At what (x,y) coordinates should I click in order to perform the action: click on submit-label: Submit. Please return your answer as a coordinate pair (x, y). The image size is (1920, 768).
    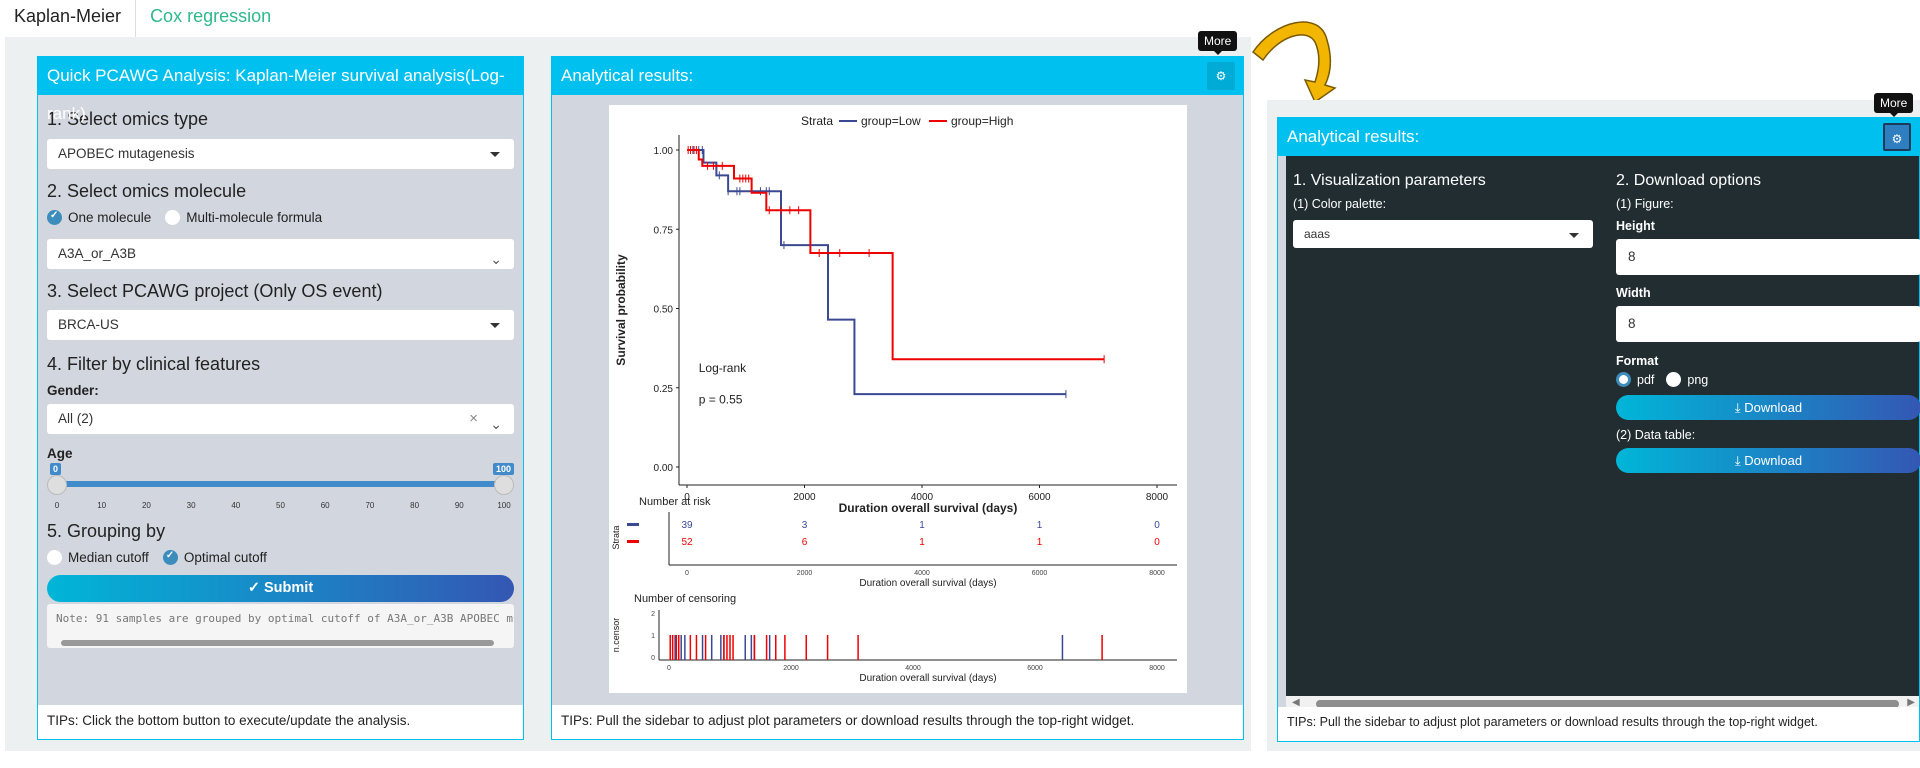
    Looking at the image, I should click on (289, 588).